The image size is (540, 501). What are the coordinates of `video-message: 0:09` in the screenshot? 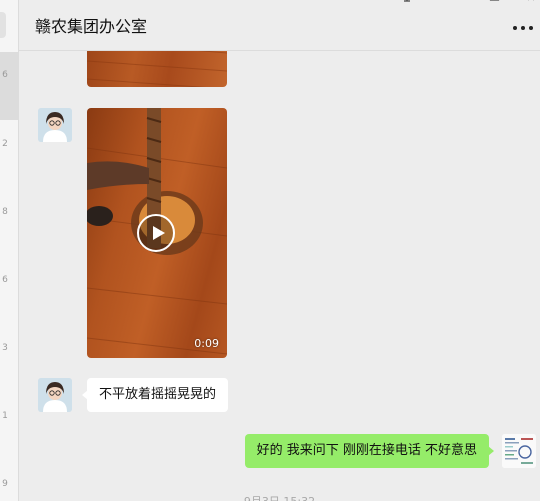 It's located at (157, 233).